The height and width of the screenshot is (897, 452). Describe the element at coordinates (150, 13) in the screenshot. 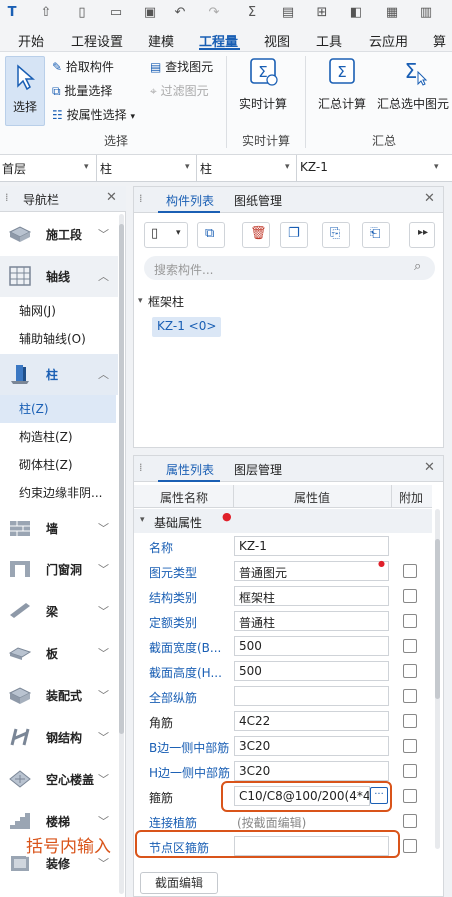

I see `save-icon: ▣` at that location.